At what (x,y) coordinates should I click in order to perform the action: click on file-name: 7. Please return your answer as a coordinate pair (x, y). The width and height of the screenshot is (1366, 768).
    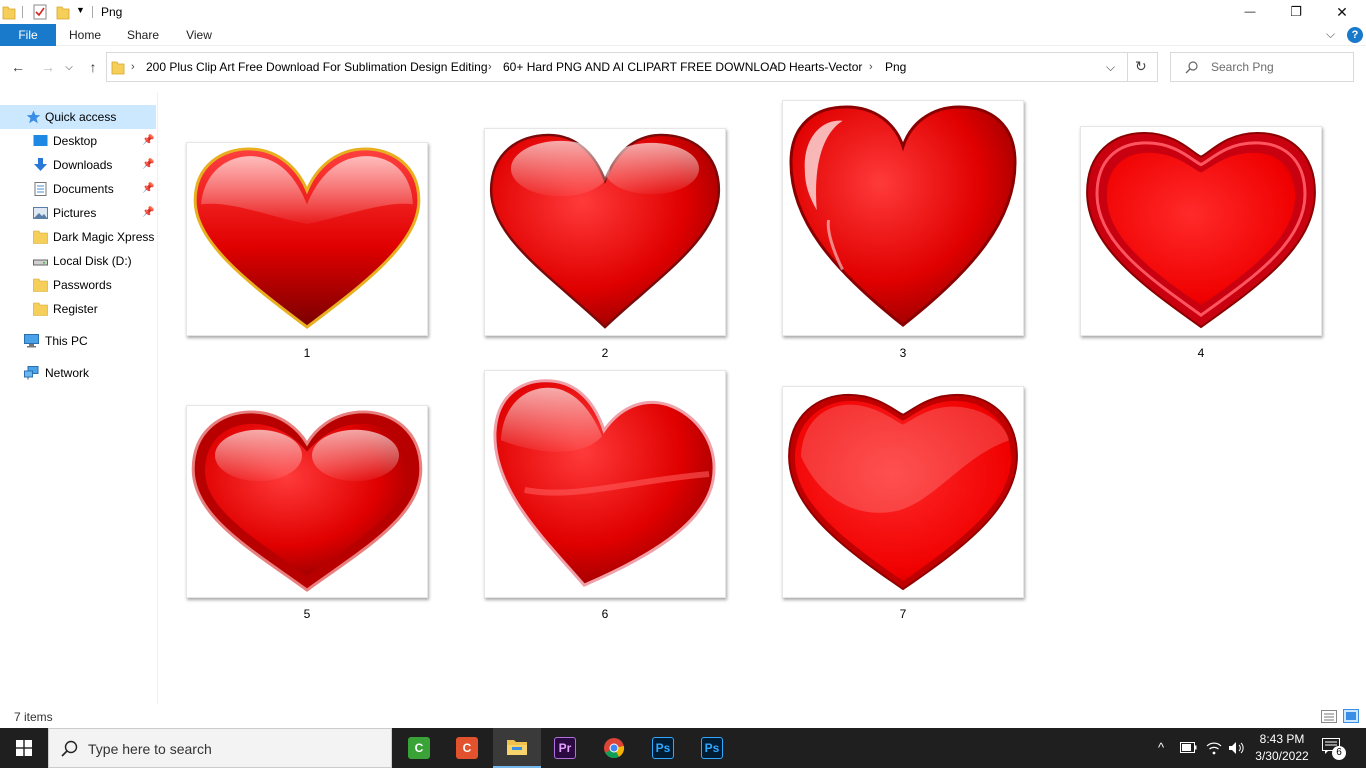
    Looking at the image, I should click on (903, 614).